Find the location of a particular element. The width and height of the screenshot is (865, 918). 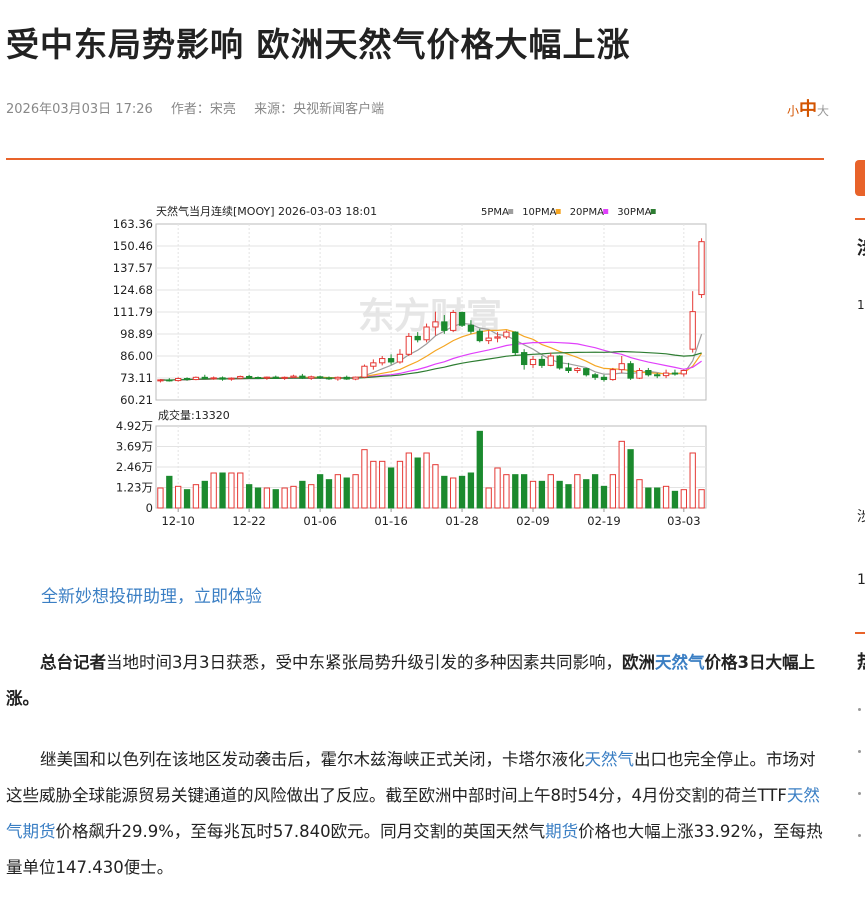

chart-watermark: 东方财富 is located at coordinates (430, 316).